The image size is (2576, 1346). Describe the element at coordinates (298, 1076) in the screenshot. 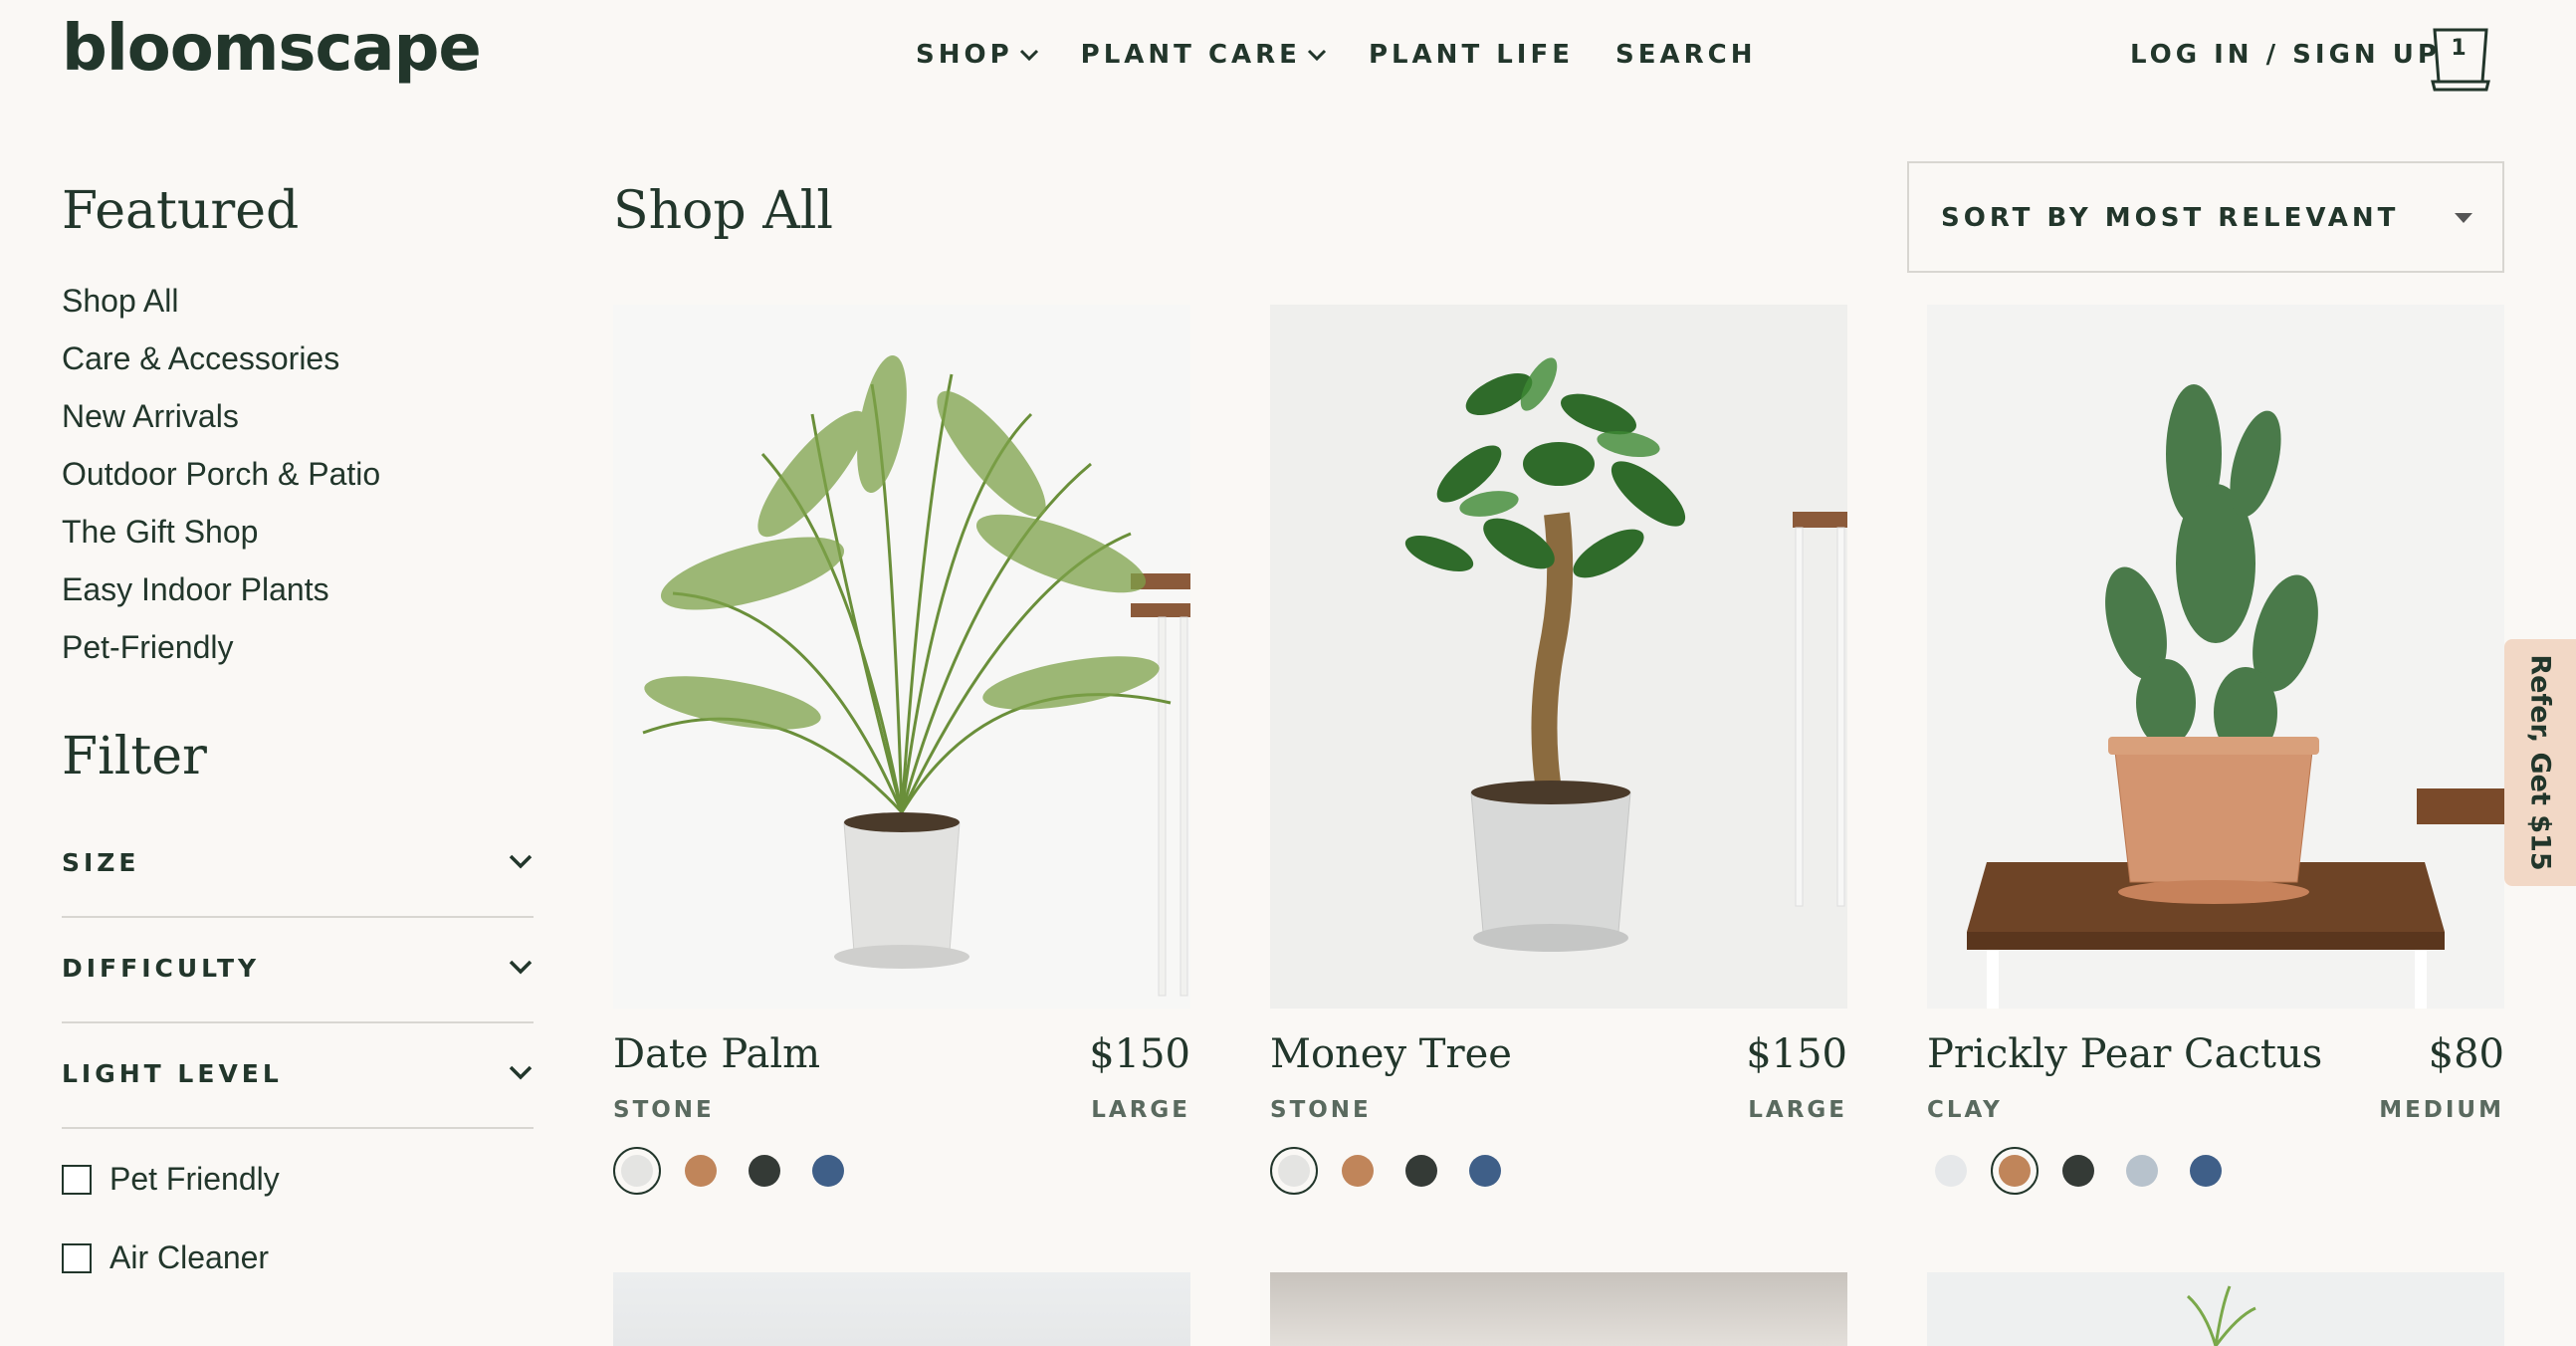

I see `filter-light-level: LIGHT LEVEL` at that location.